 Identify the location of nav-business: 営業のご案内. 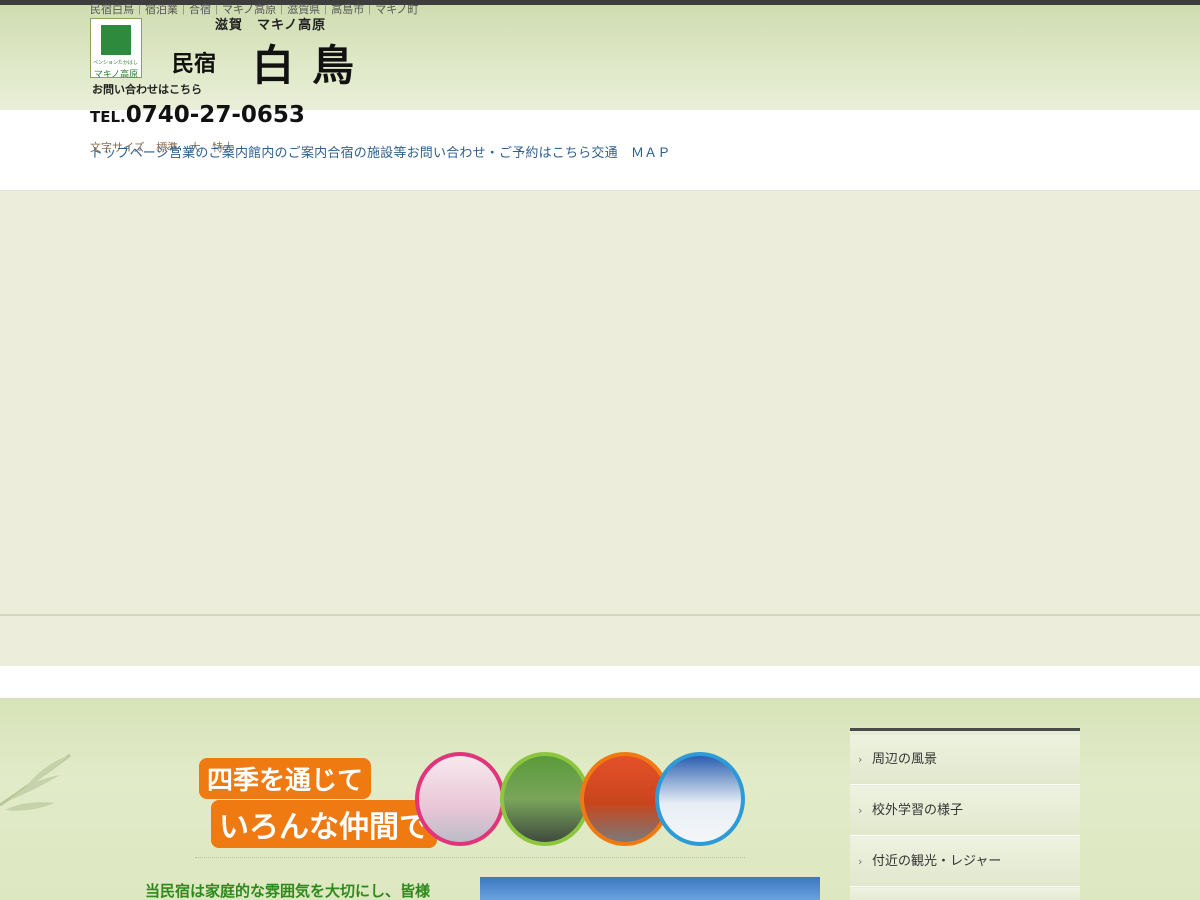
(208, 151).